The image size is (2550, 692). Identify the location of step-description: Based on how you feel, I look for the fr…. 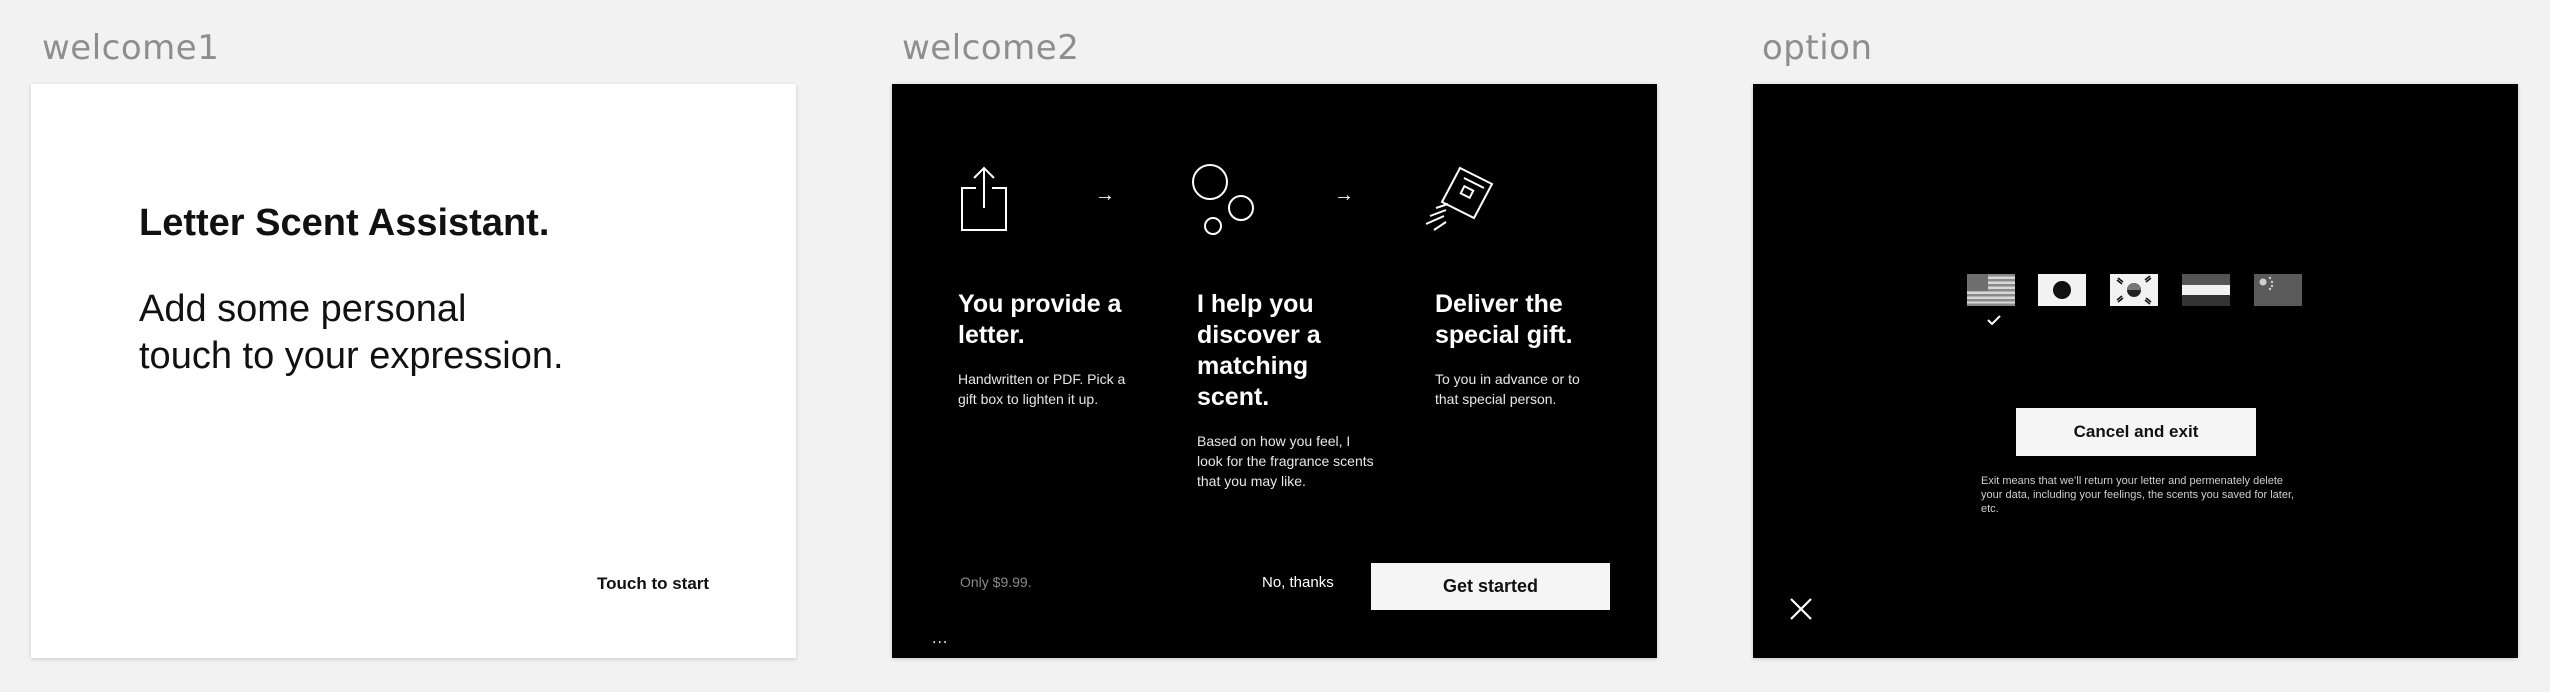
(1285, 461).